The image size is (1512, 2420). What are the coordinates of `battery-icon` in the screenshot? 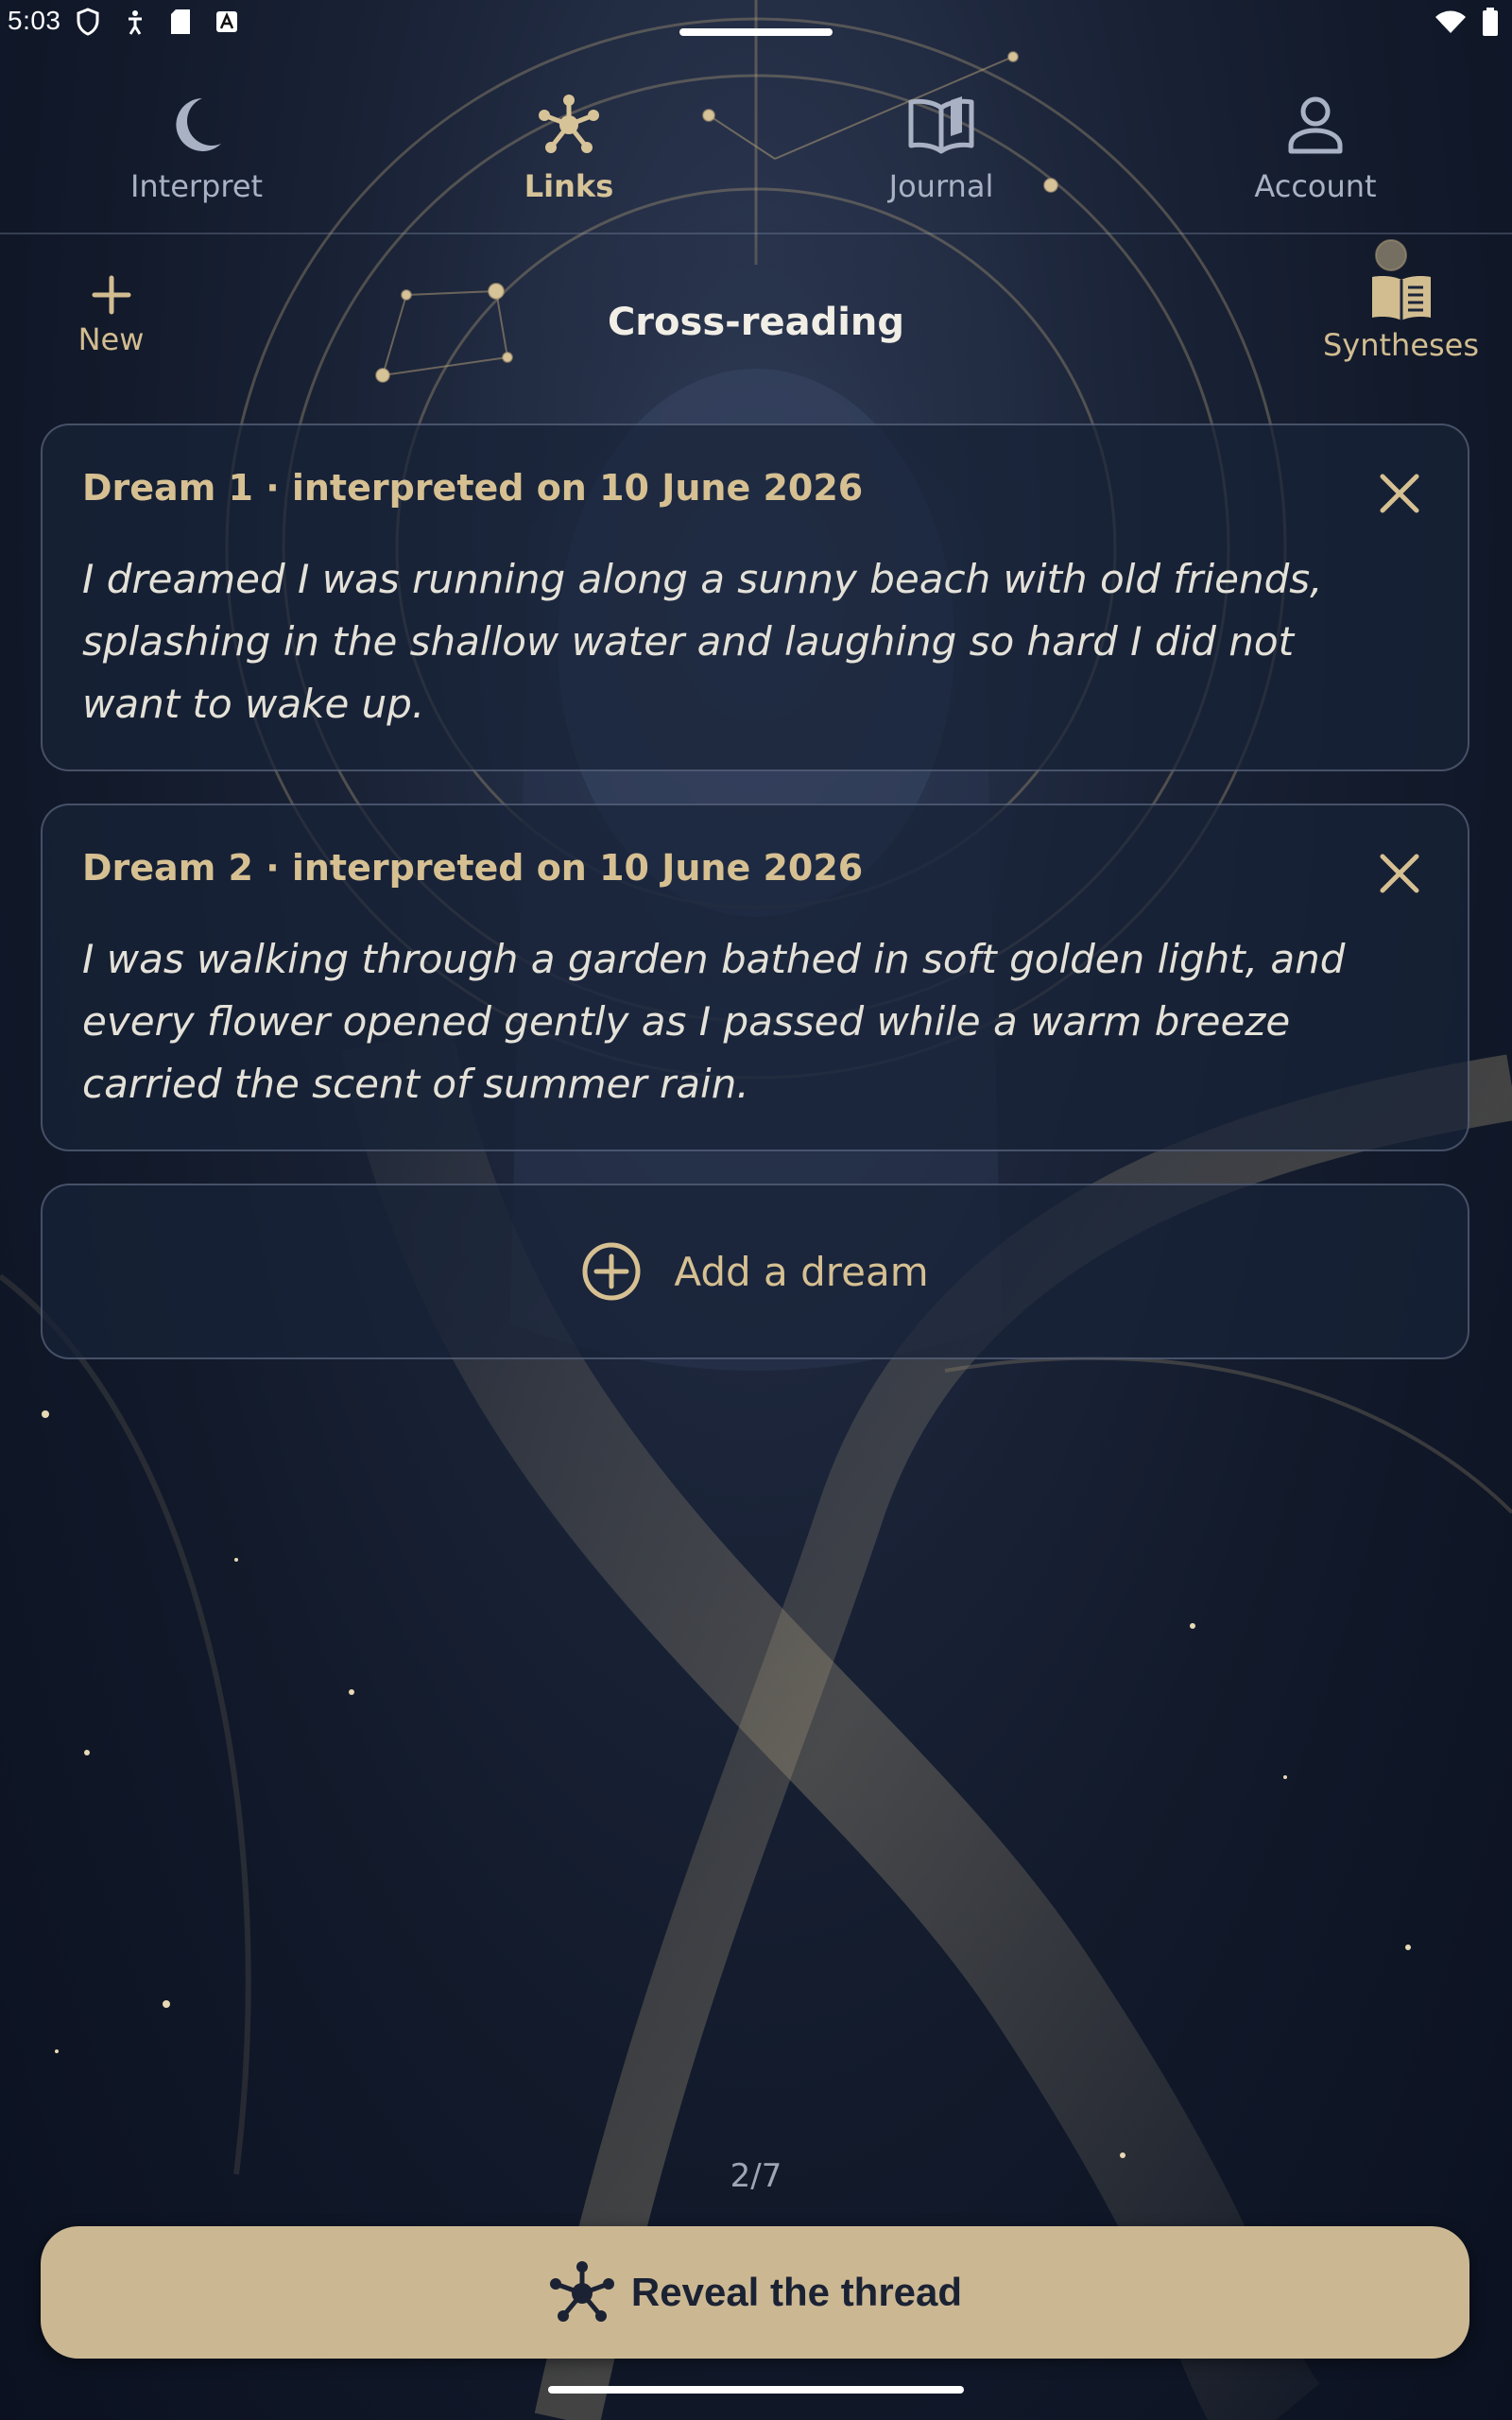 It's located at (1490, 22).